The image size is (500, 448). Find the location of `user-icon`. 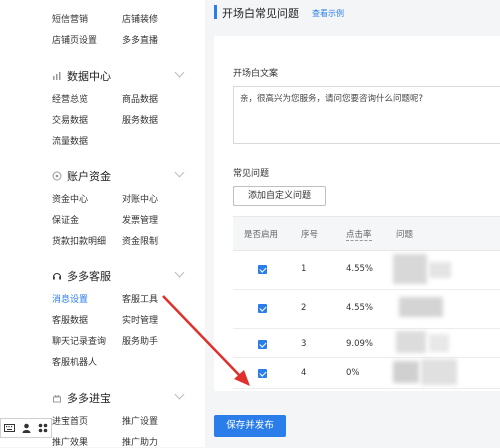

user-icon is located at coordinates (26, 428).